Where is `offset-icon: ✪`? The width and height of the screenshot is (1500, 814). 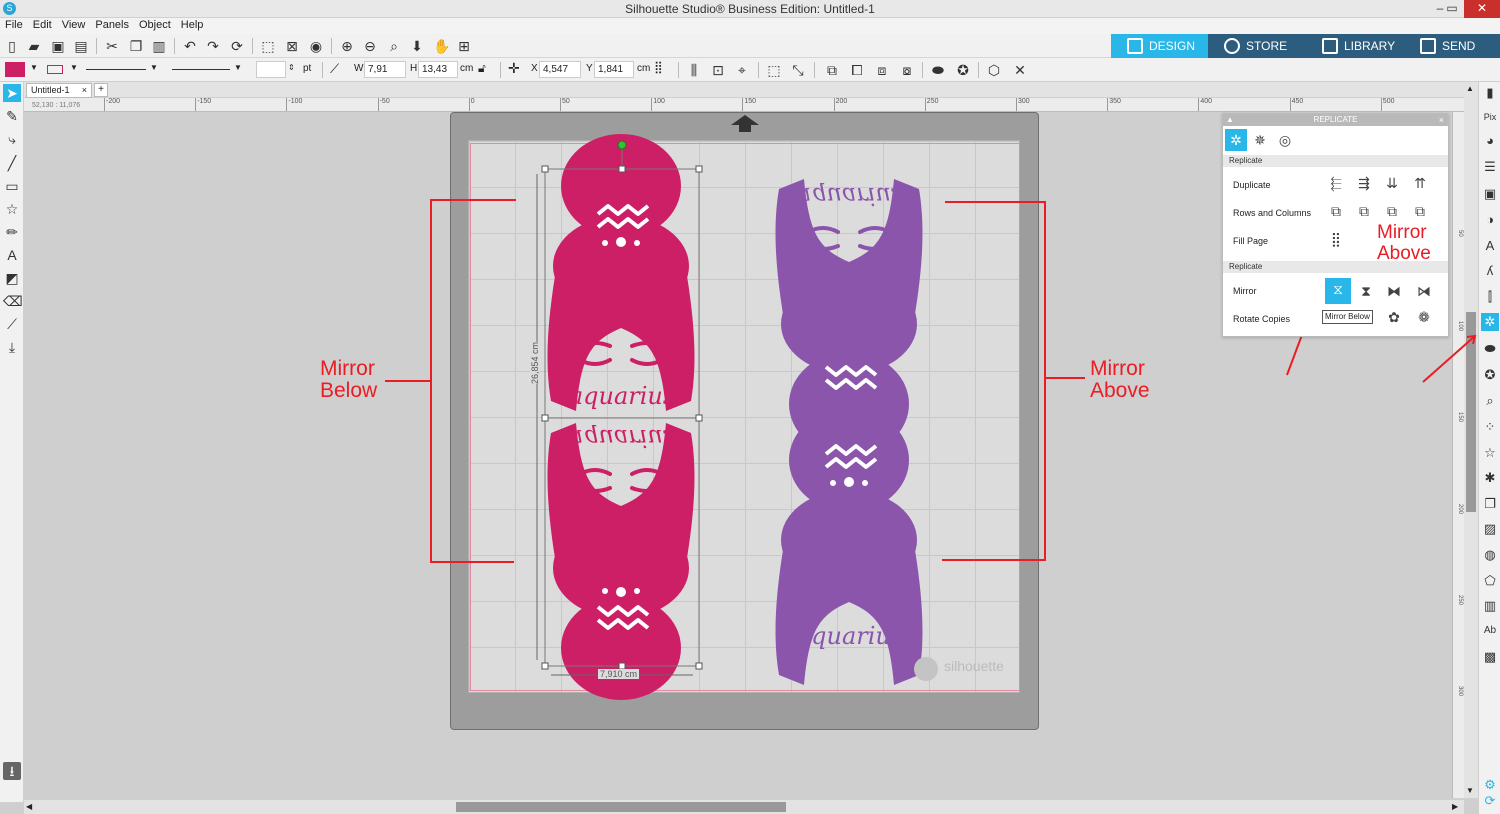 offset-icon: ✪ is located at coordinates (1490, 375).